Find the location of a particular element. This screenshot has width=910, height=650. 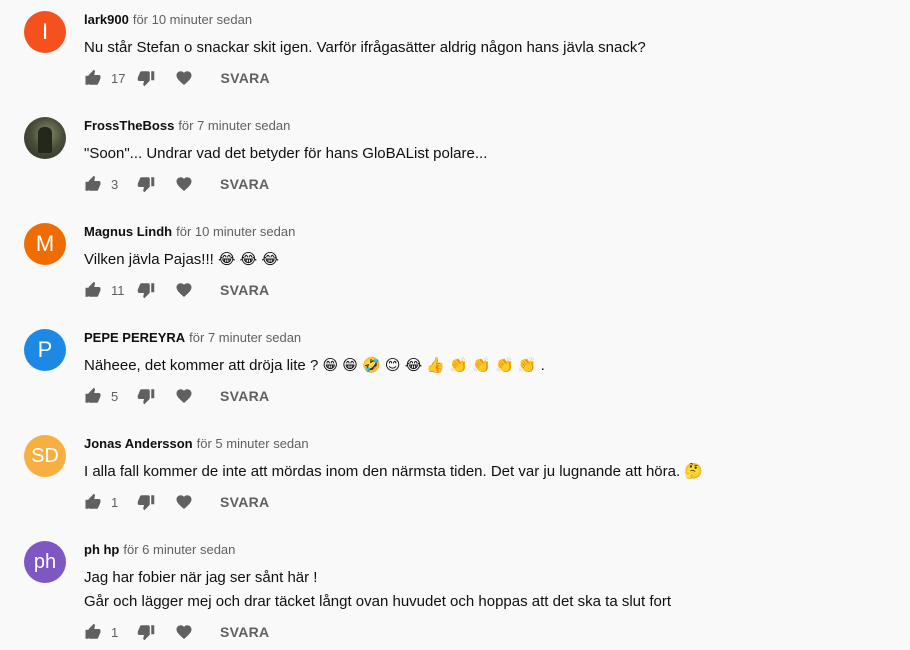

like-count: 5 is located at coordinates (115, 396).